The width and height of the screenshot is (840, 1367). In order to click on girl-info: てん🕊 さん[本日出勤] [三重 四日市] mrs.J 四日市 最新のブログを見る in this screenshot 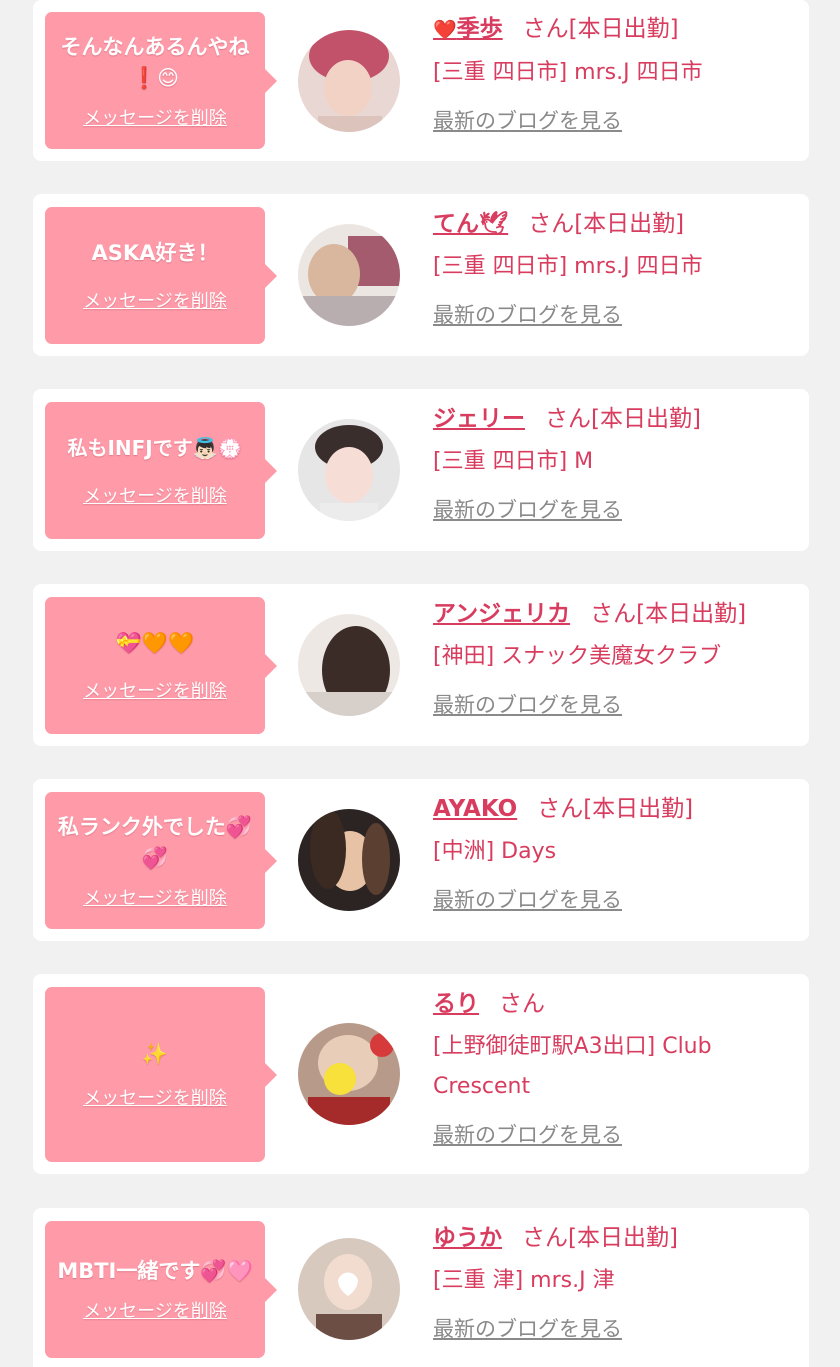, I will do `click(618, 268)`.